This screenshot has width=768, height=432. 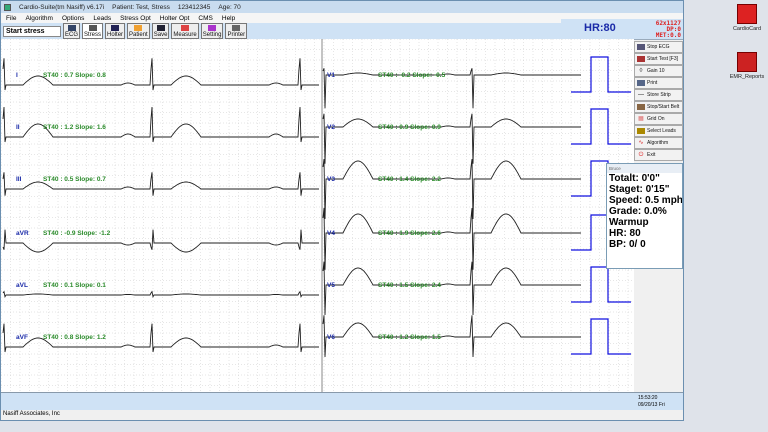 I want to click on select-leads-button: Select Leads, so click(x=658, y=131).